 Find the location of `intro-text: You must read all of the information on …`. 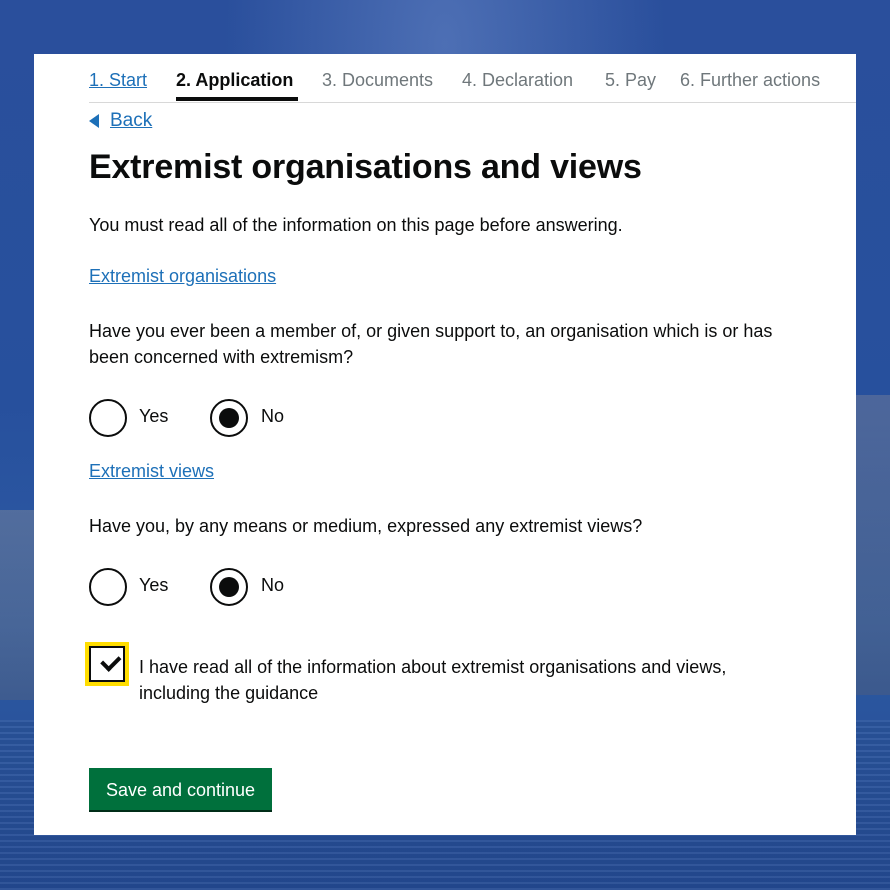

intro-text: You must read all of the information on … is located at coordinates (356, 225).